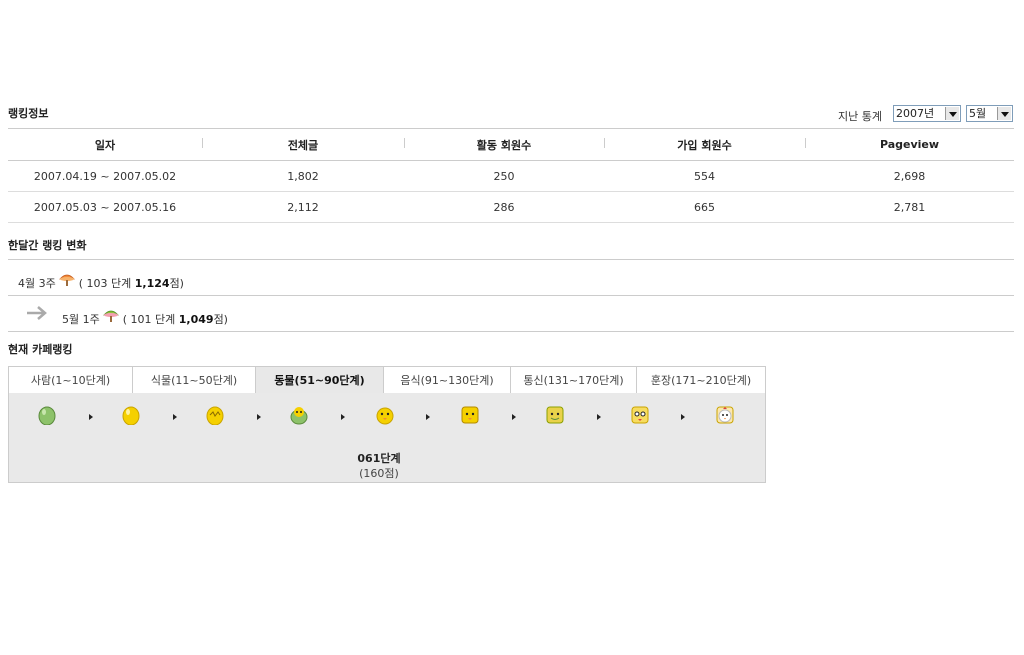 The image size is (1024, 655). I want to click on chick-face-icon, so click(640, 415).